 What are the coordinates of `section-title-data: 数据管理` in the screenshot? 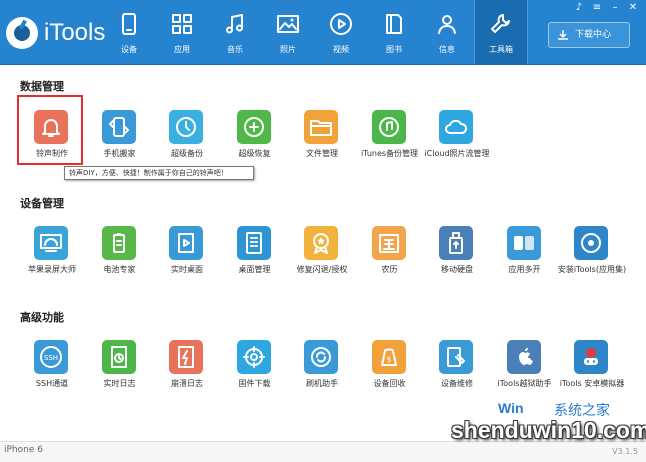 It's located at (42, 86).